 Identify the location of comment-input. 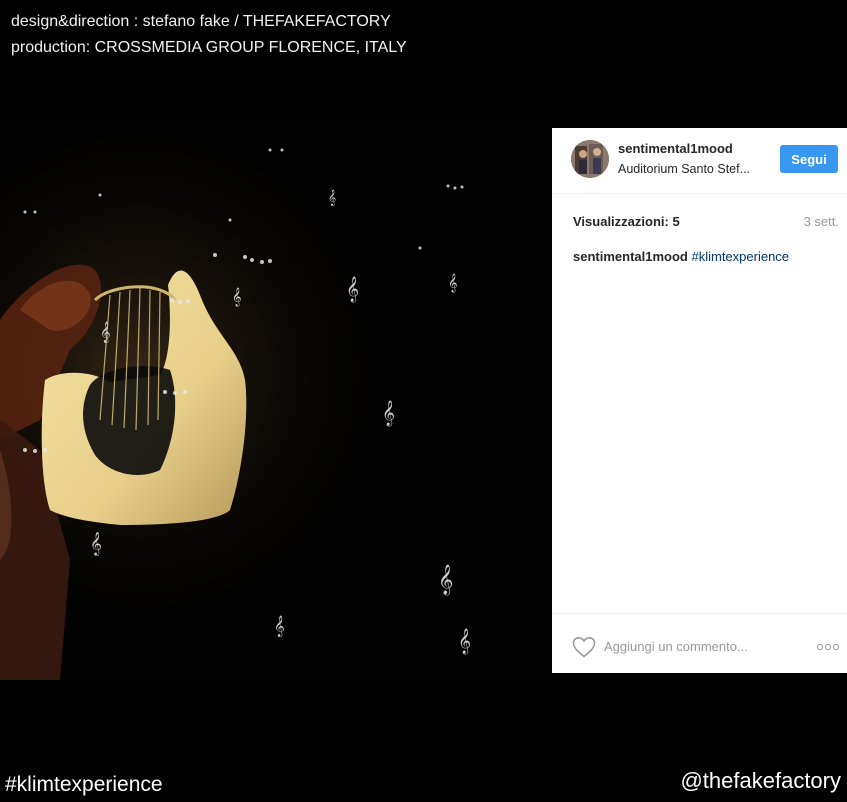
(701, 646).